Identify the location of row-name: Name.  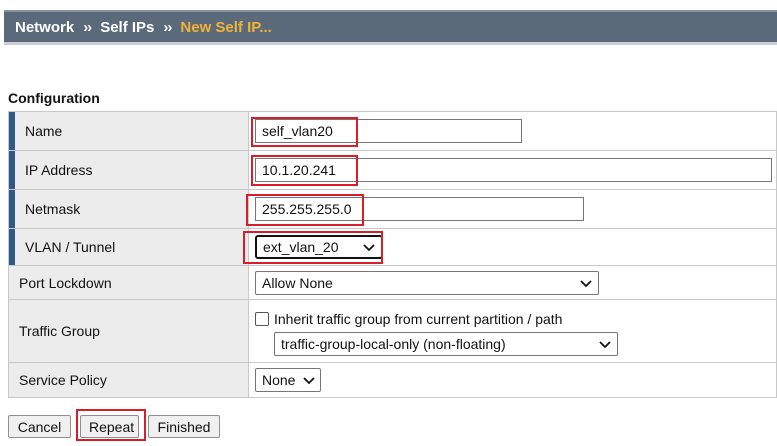
(392, 131).